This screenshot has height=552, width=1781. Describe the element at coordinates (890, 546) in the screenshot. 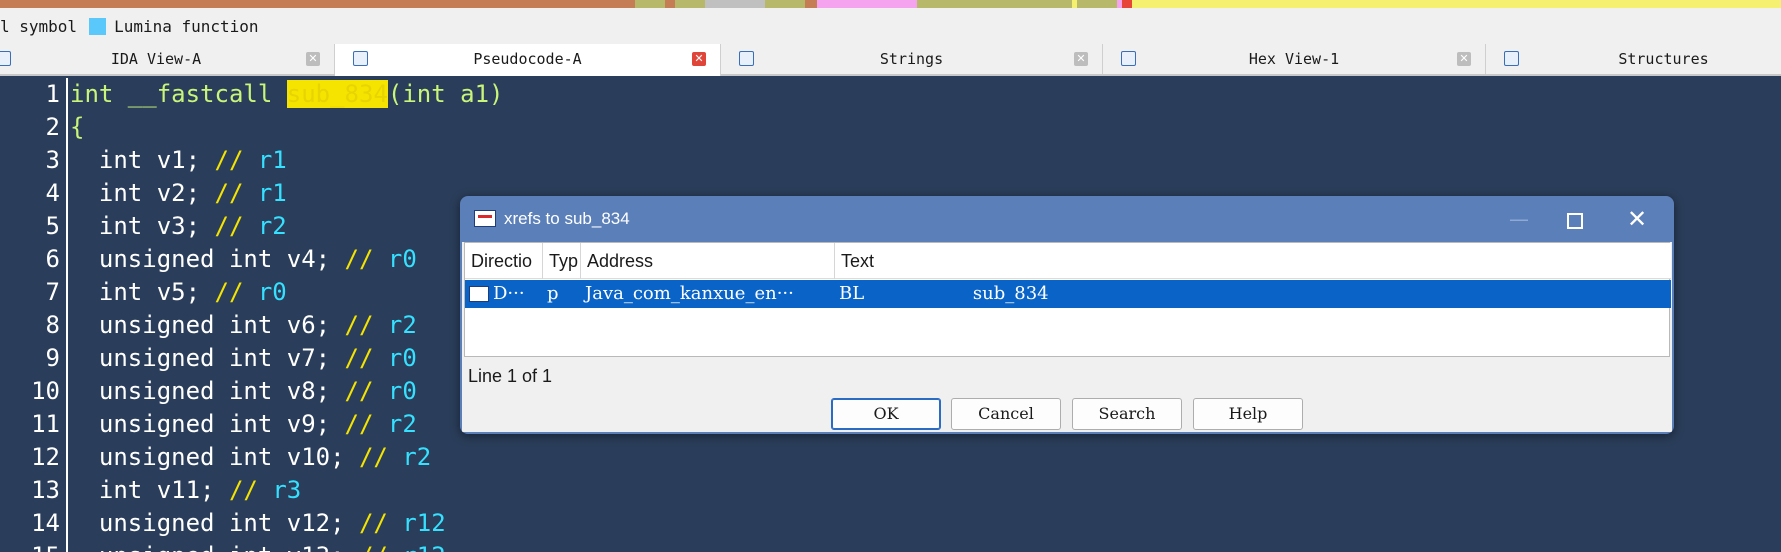

I see `code-line: 15 unsigned int v13; // r12` at that location.